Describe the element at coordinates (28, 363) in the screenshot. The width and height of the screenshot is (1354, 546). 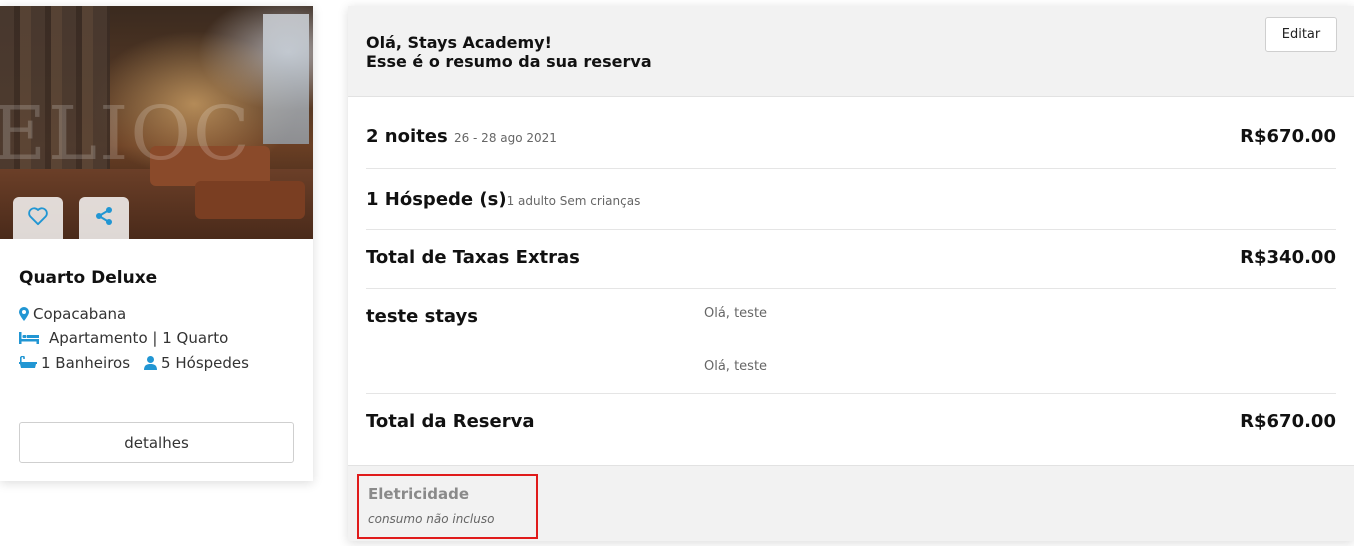
I see `bathtub-icon` at that location.